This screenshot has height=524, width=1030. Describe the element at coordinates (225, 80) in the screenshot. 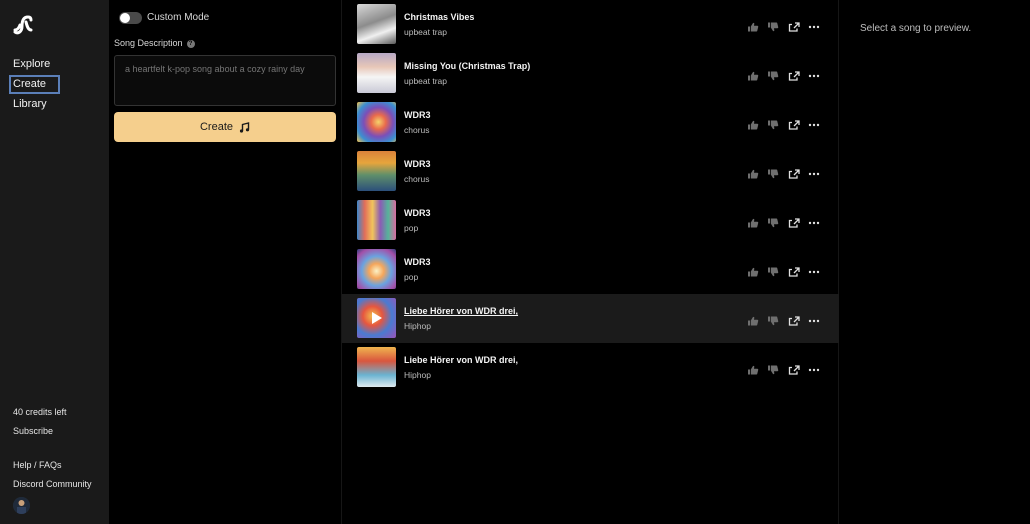

I see `song-description-input` at that location.